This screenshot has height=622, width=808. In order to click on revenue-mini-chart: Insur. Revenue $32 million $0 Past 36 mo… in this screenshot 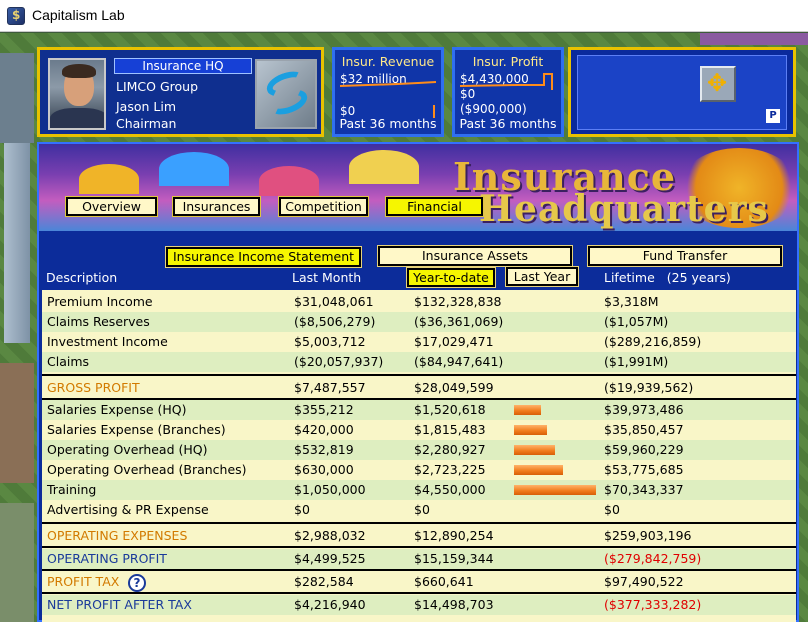, I will do `click(388, 92)`.